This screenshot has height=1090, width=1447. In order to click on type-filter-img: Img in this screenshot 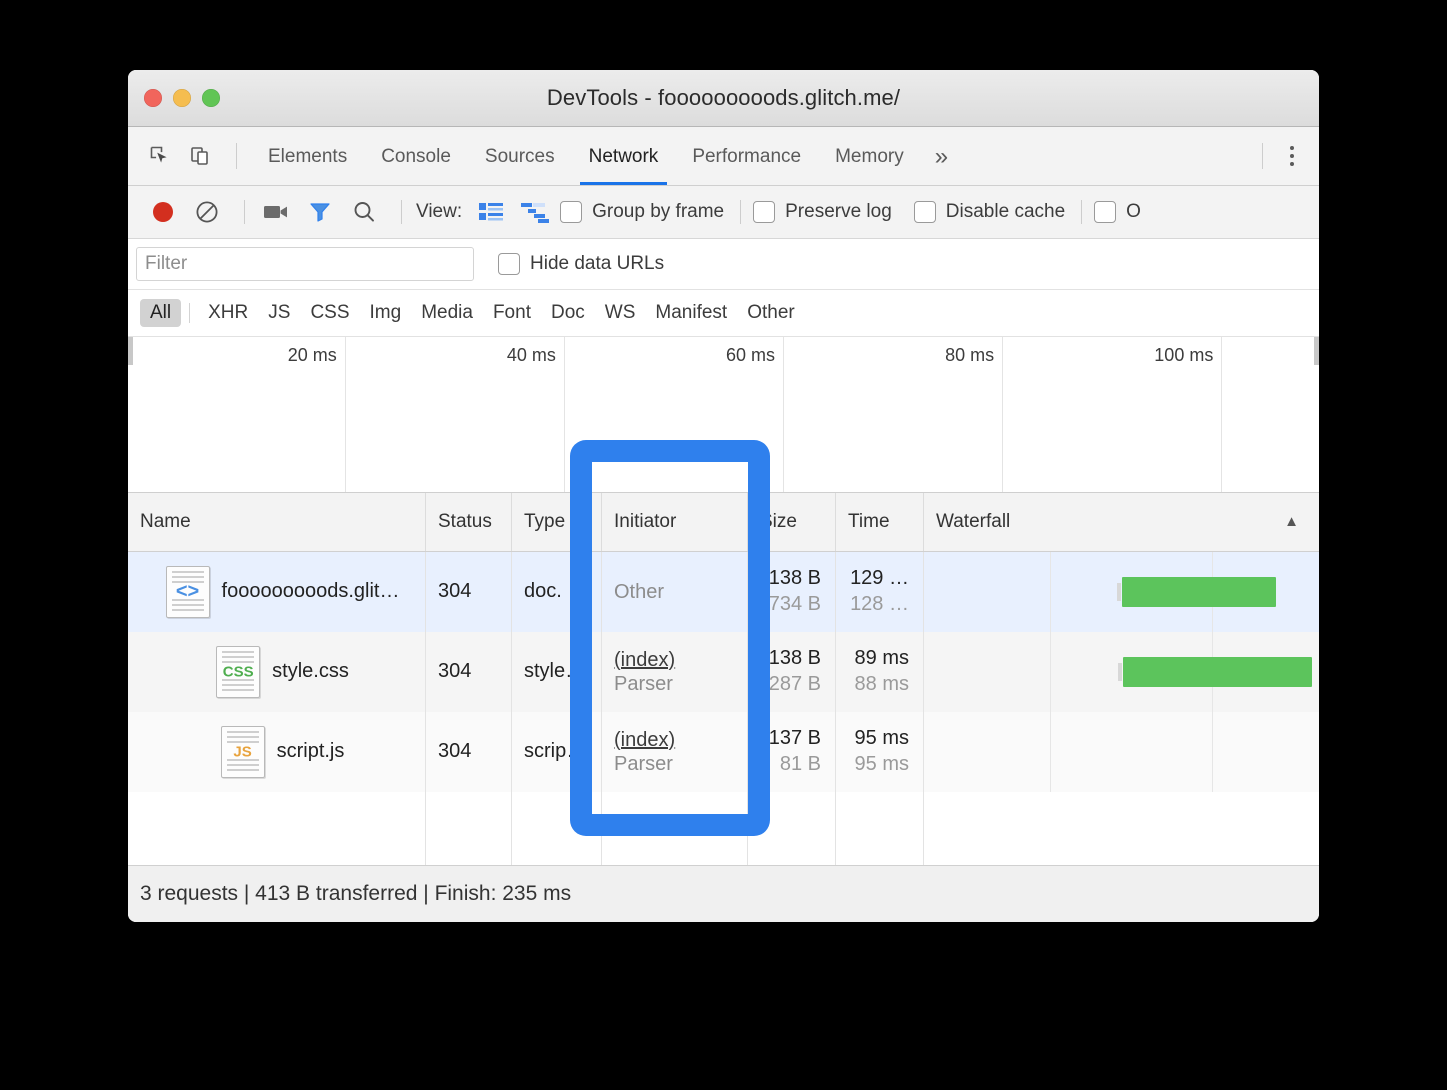, I will do `click(386, 313)`.